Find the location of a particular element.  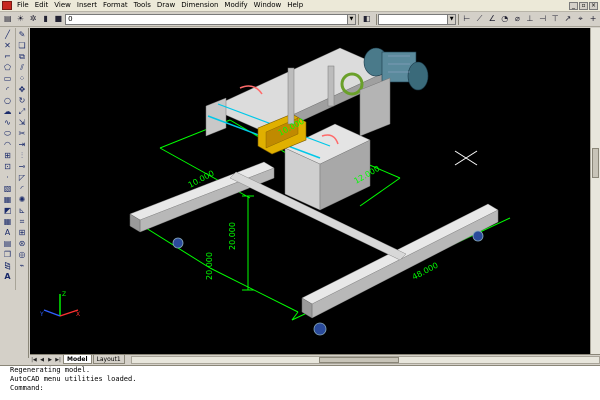

dim-text-3: 20.000 is located at coordinates (232, 236).